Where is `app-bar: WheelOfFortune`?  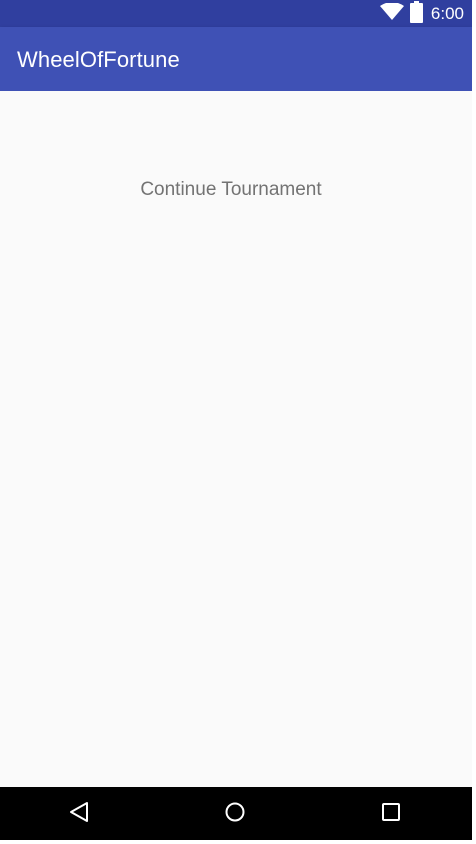
app-bar: WheelOfFortune is located at coordinates (236, 59).